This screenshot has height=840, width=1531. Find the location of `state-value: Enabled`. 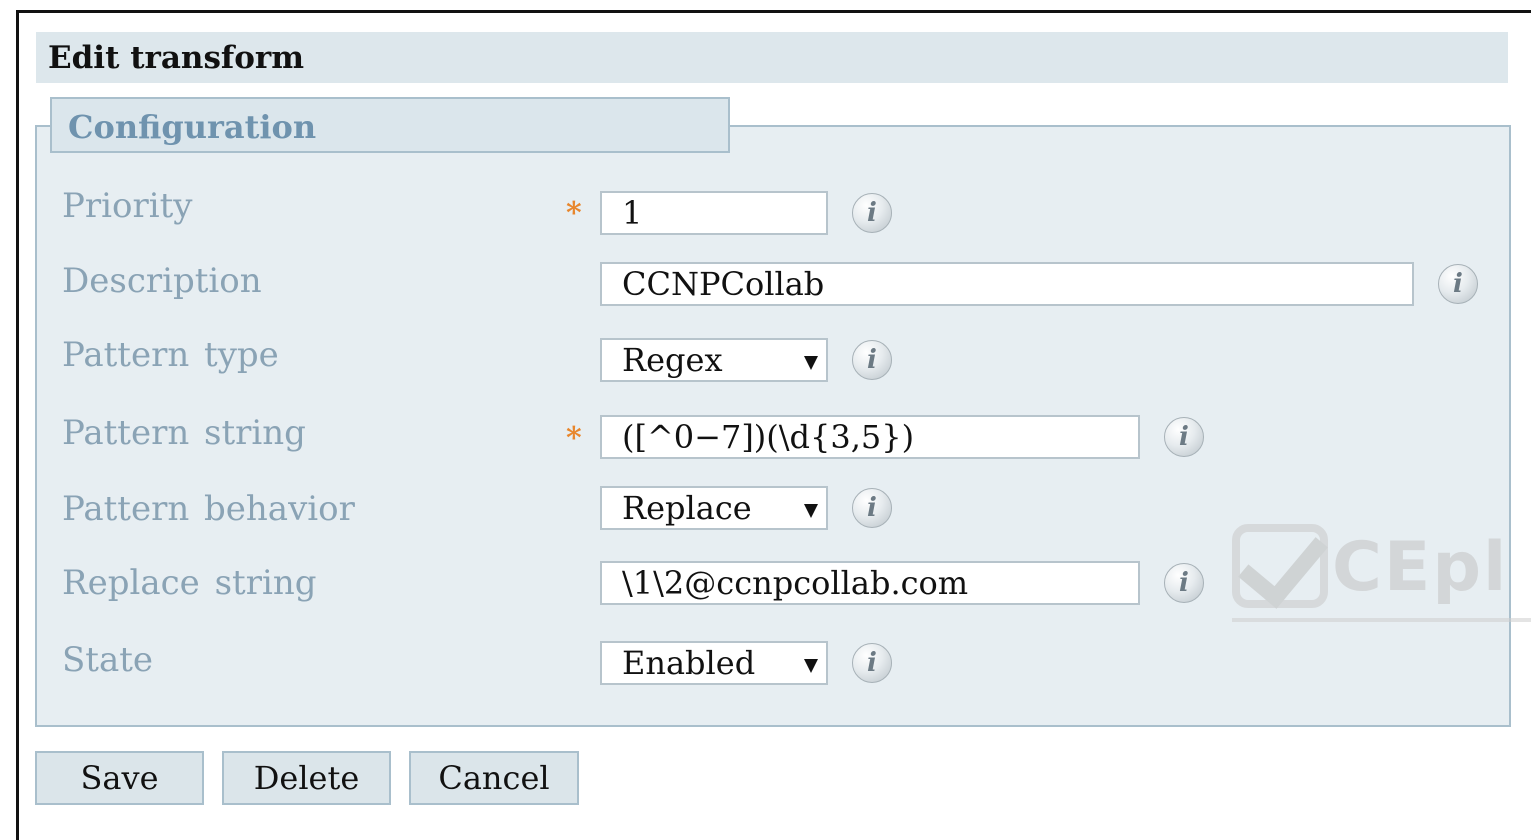

state-value: Enabled is located at coordinates (689, 663).